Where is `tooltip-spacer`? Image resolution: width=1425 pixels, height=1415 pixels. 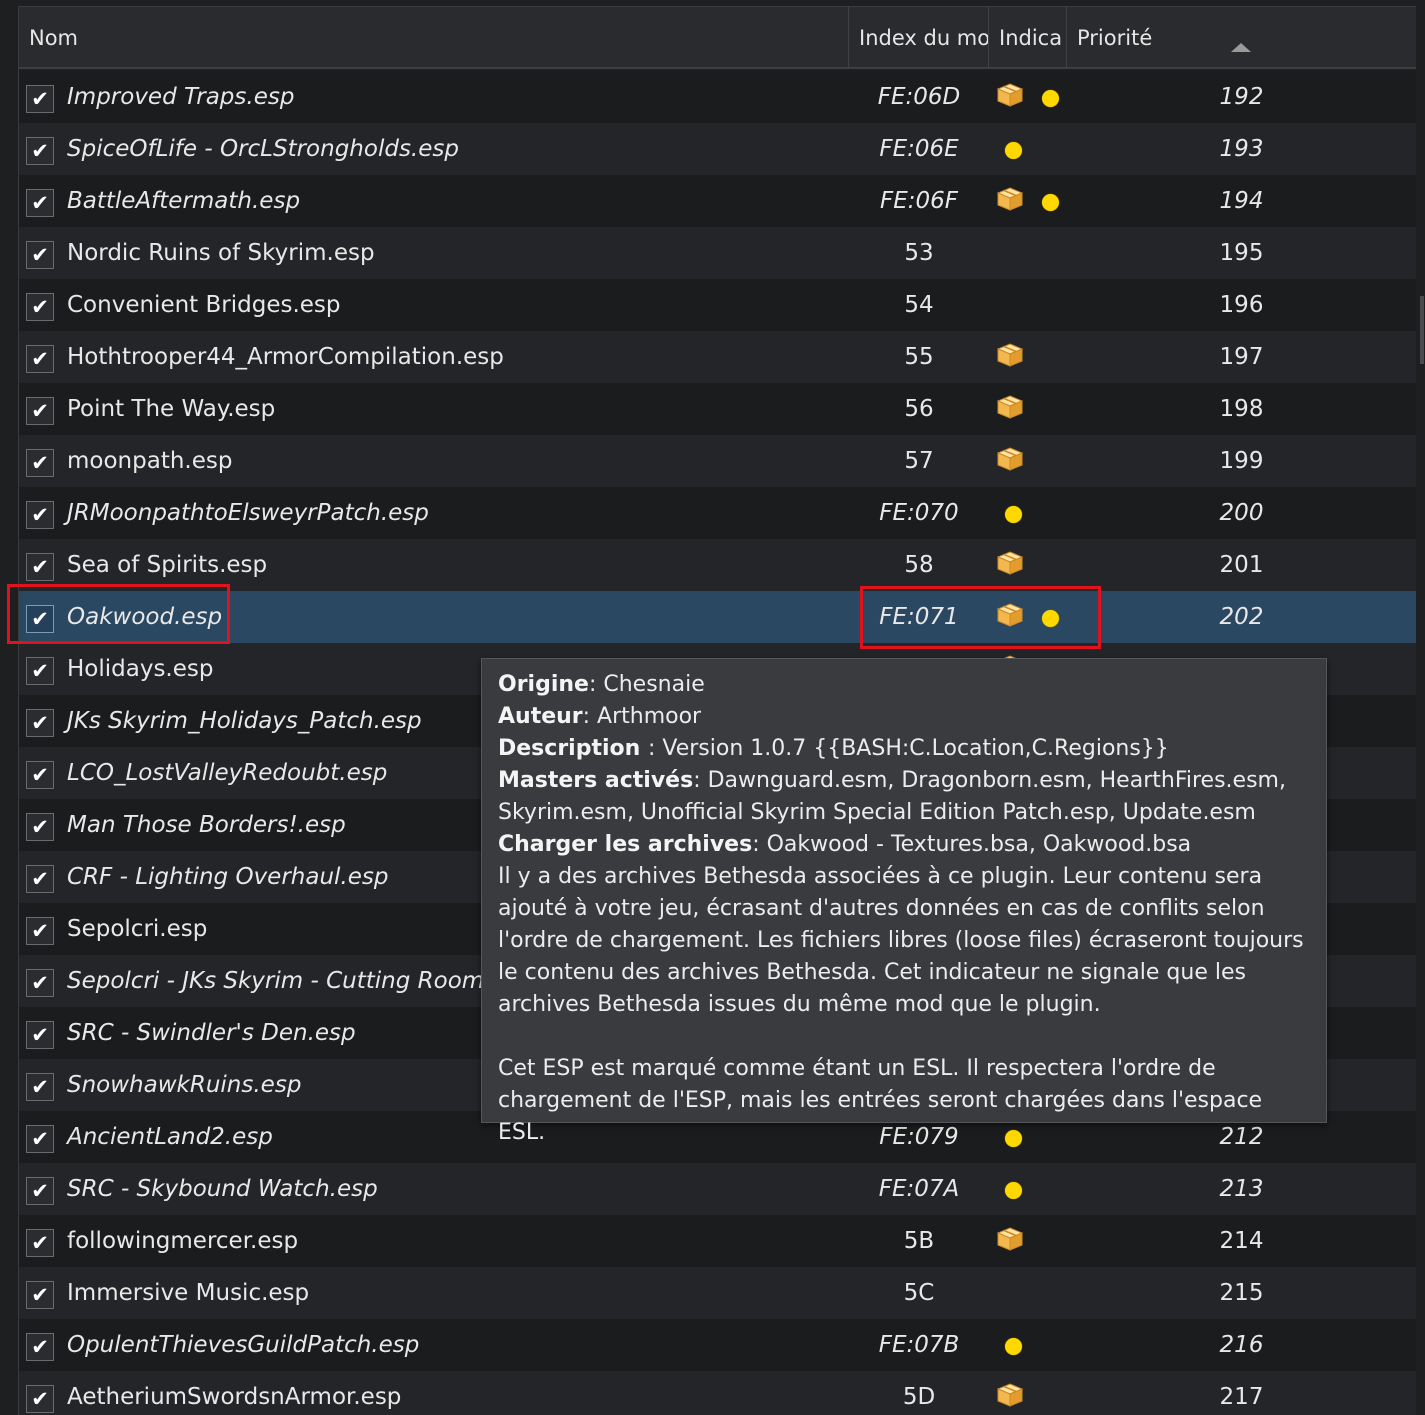 tooltip-spacer is located at coordinates (904, 1037).